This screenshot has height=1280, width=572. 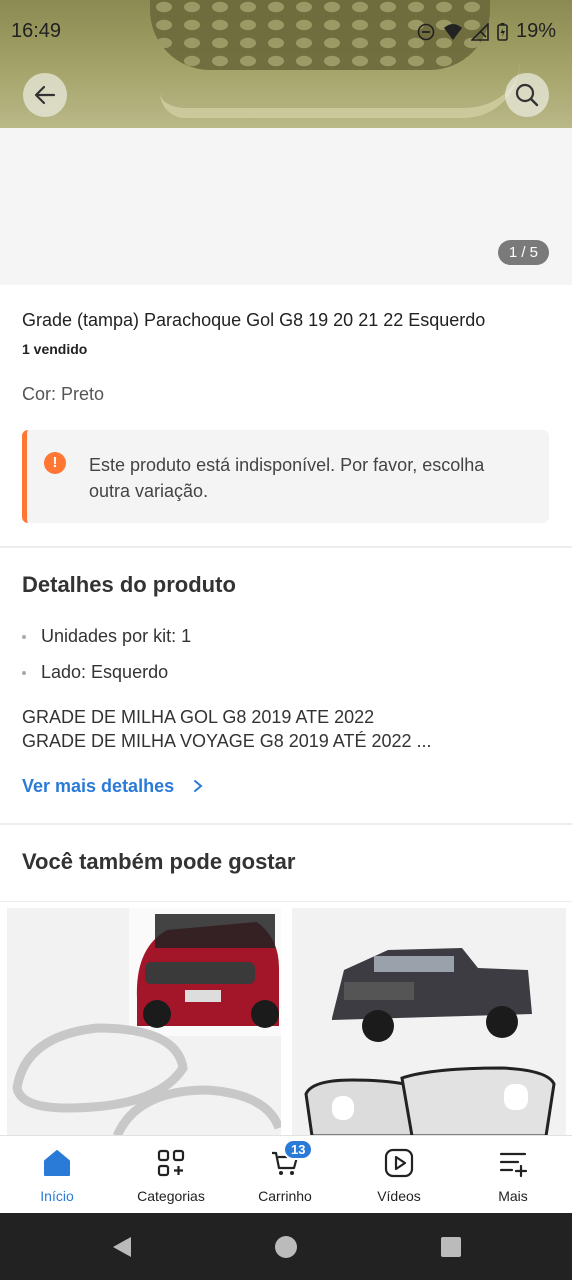 What do you see at coordinates (105, 672) in the screenshot?
I see `detail-bullet-text: Lado: Esquerdo` at bounding box center [105, 672].